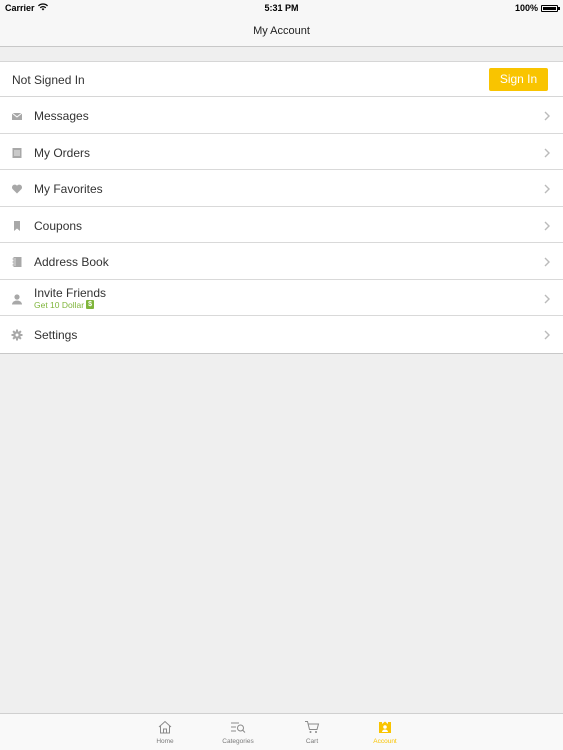 The width and height of the screenshot is (563, 750). Describe the element at coordinates (17, 152) in the screenshot. I see `orders-icon` at that location.